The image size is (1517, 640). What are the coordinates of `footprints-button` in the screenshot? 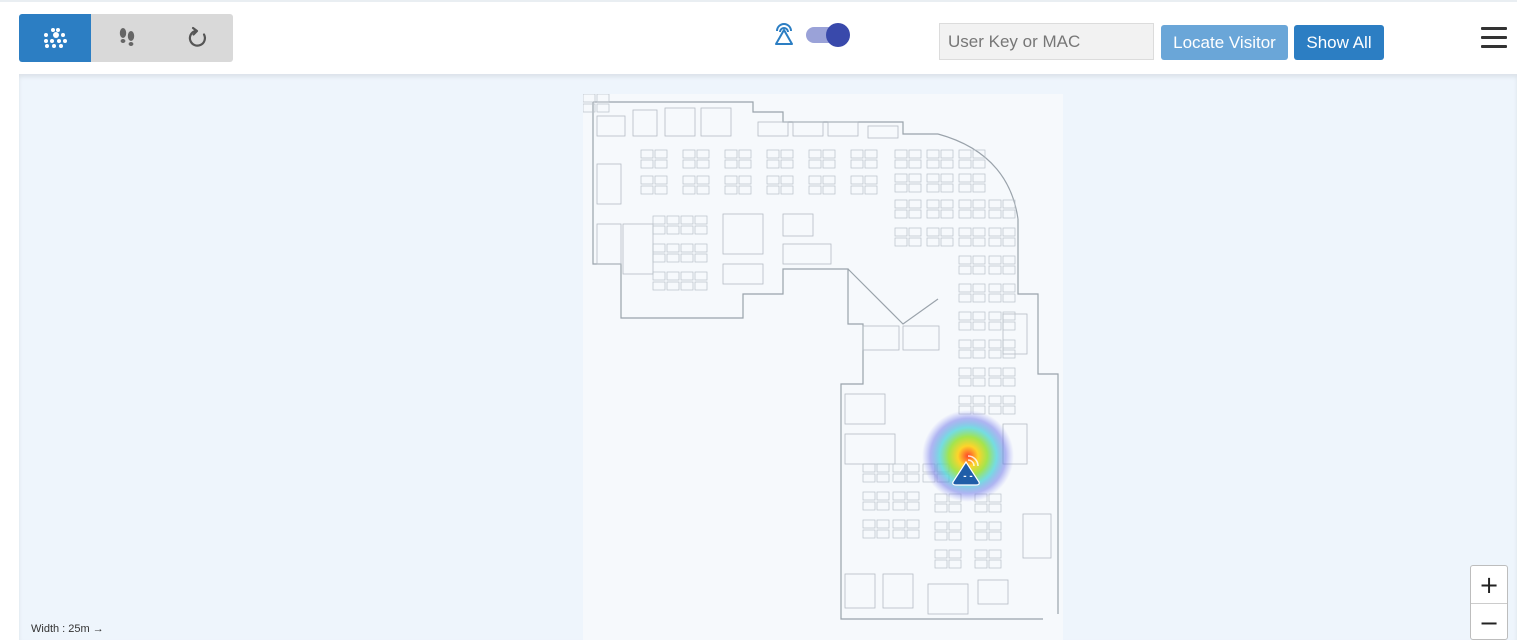 It's located at (126, 38).